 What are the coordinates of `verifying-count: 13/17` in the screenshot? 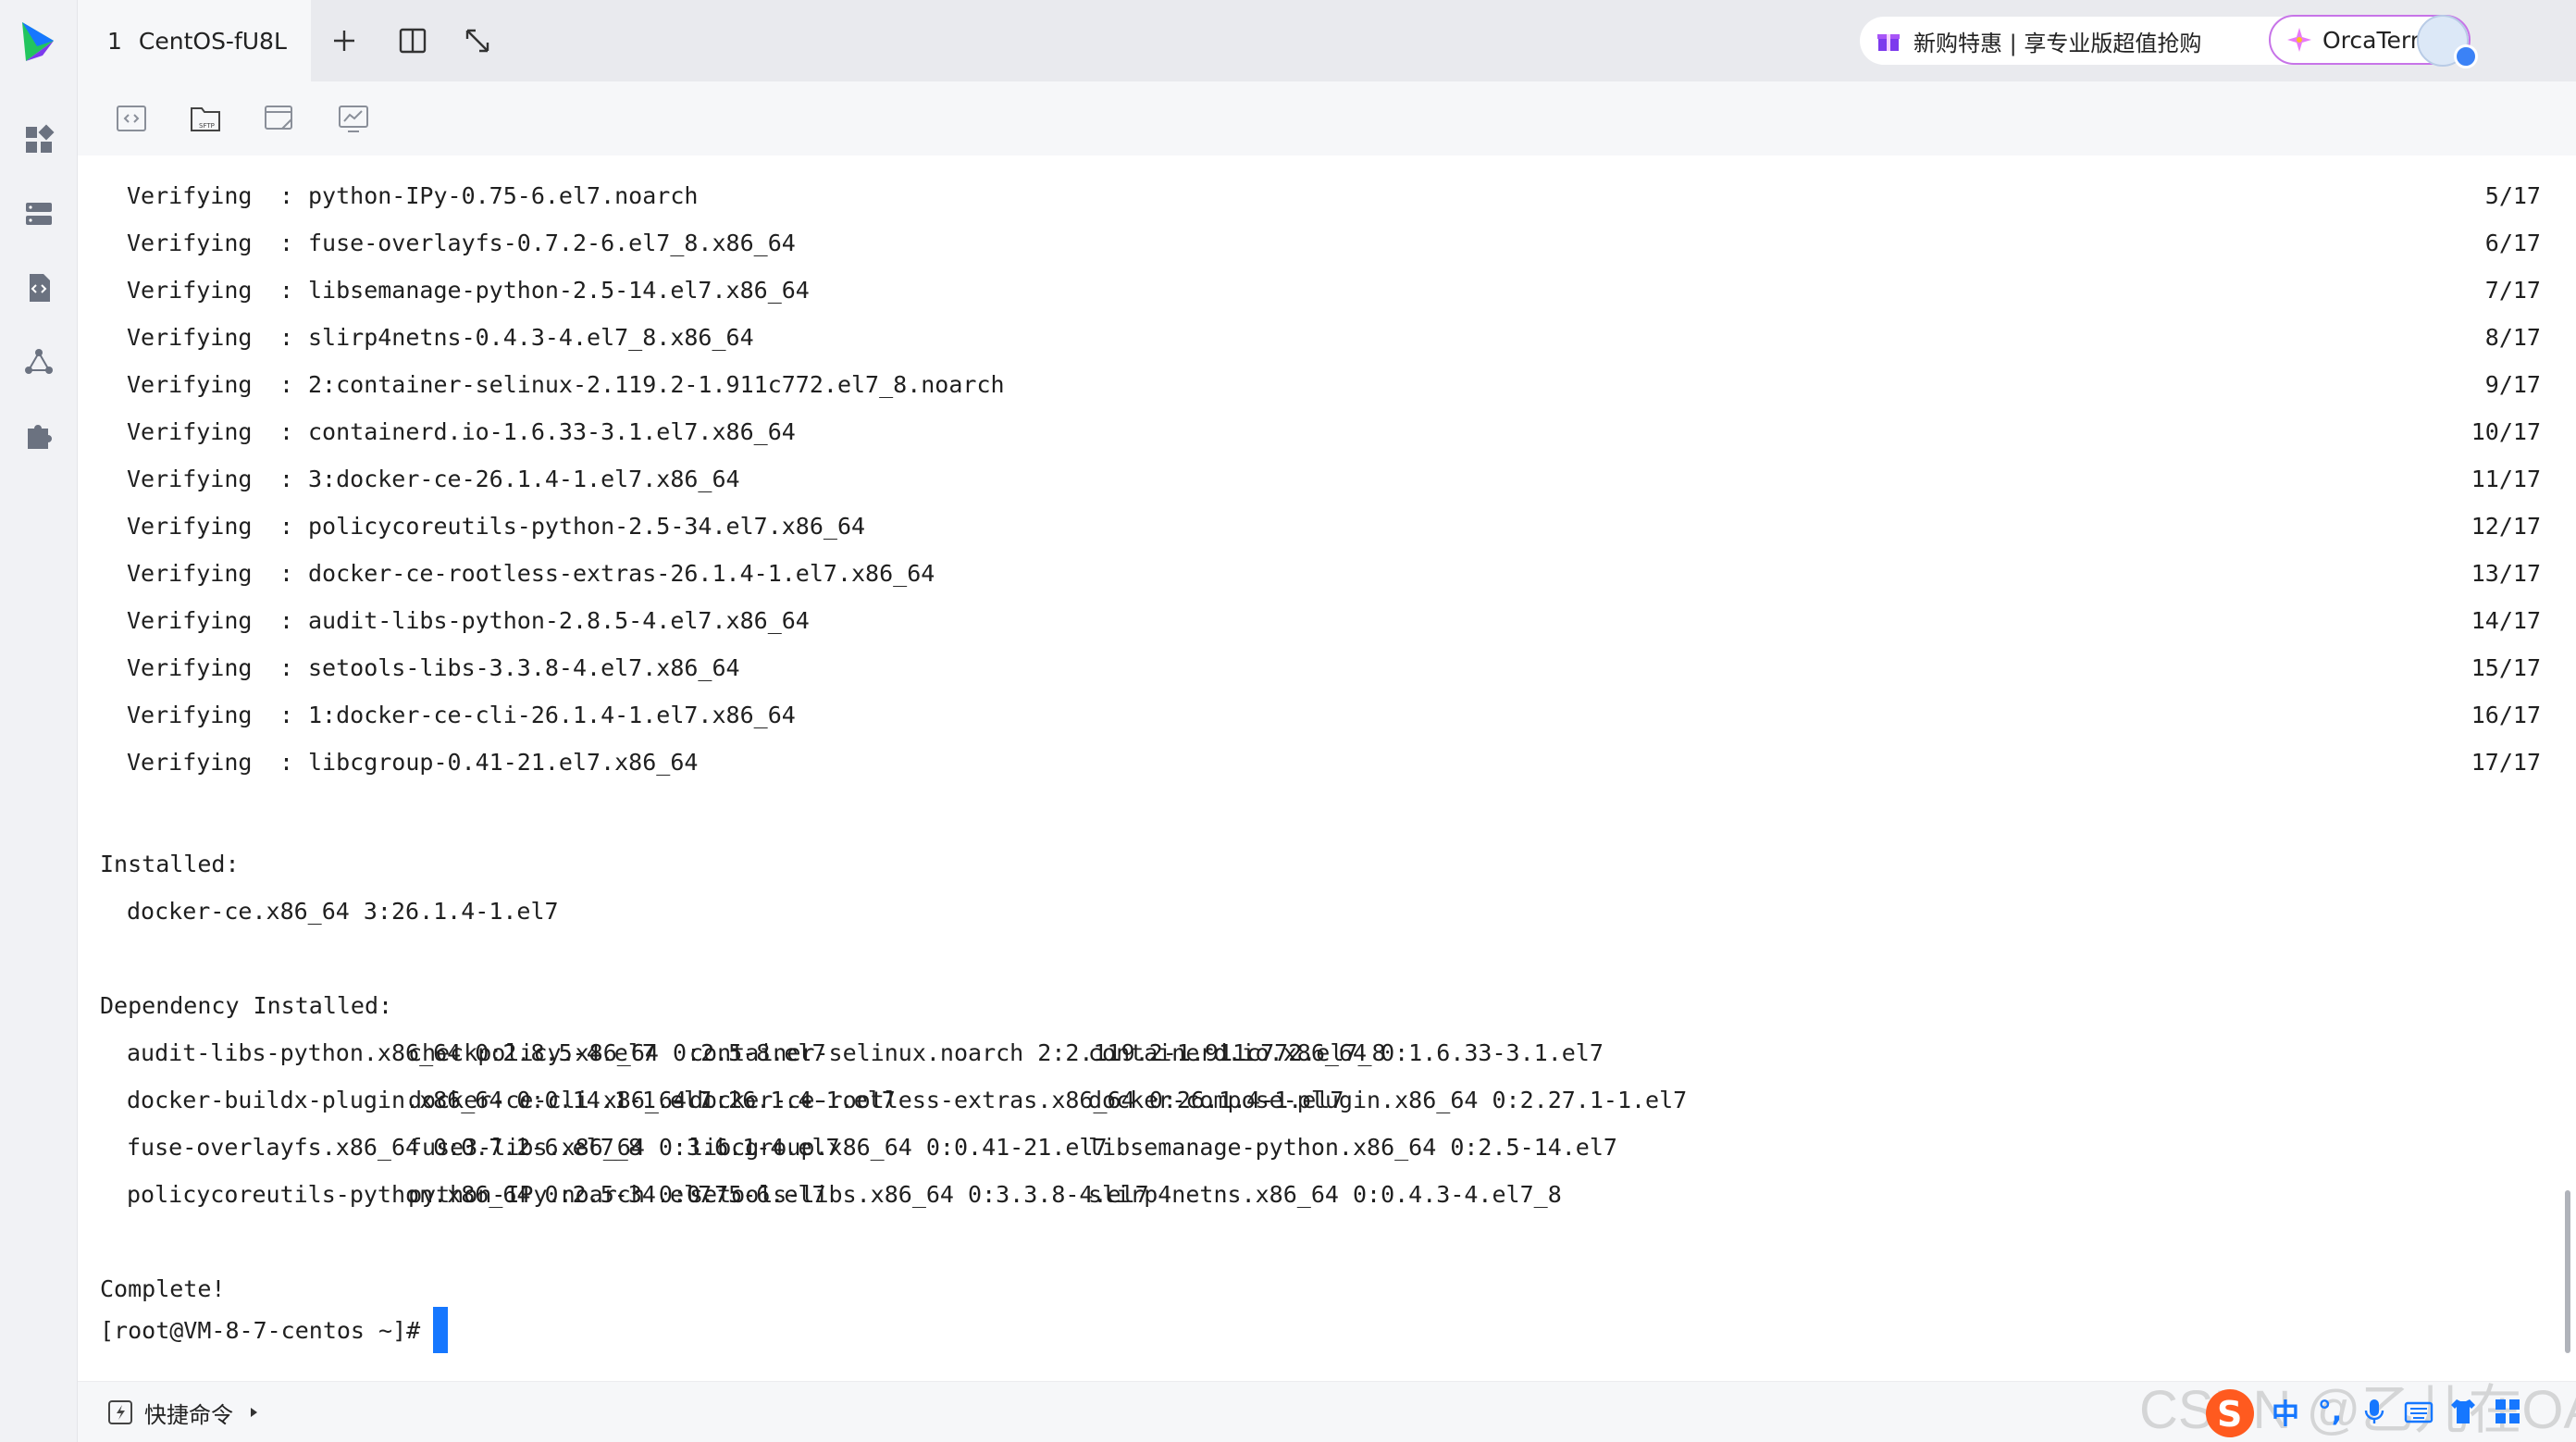 It's located at (2506, 573).